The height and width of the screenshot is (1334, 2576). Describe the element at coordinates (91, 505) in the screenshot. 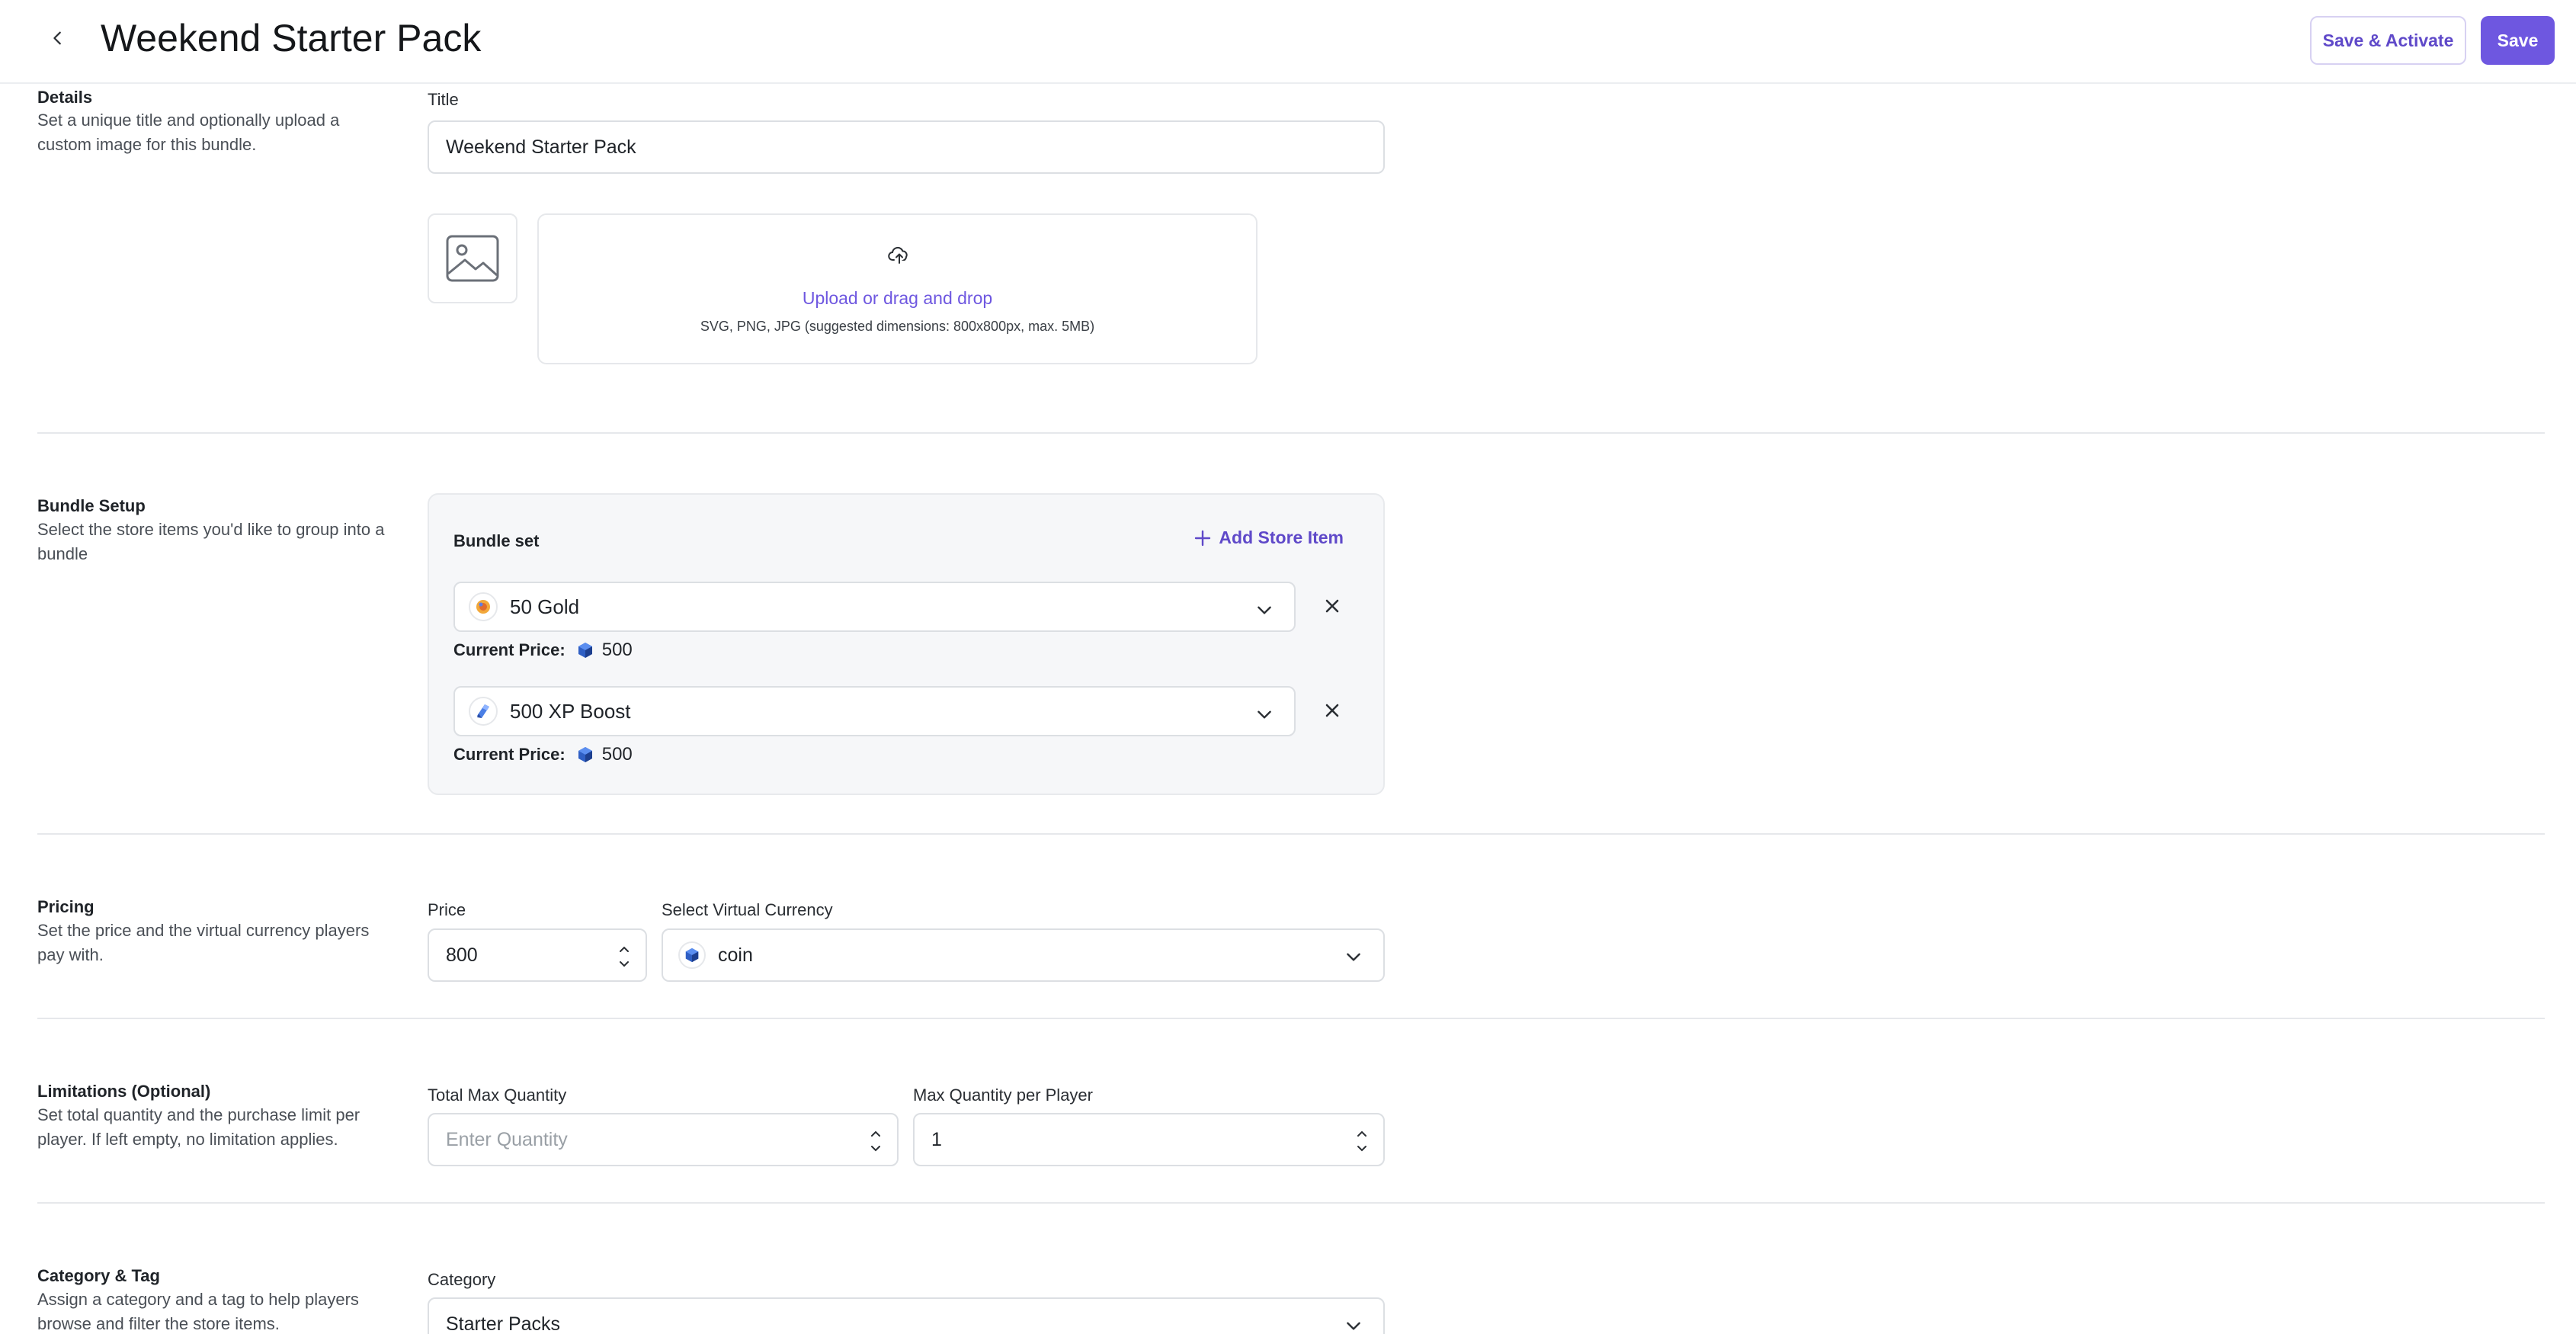

I see `bundle-section-title: Bundle Setup` at that location.